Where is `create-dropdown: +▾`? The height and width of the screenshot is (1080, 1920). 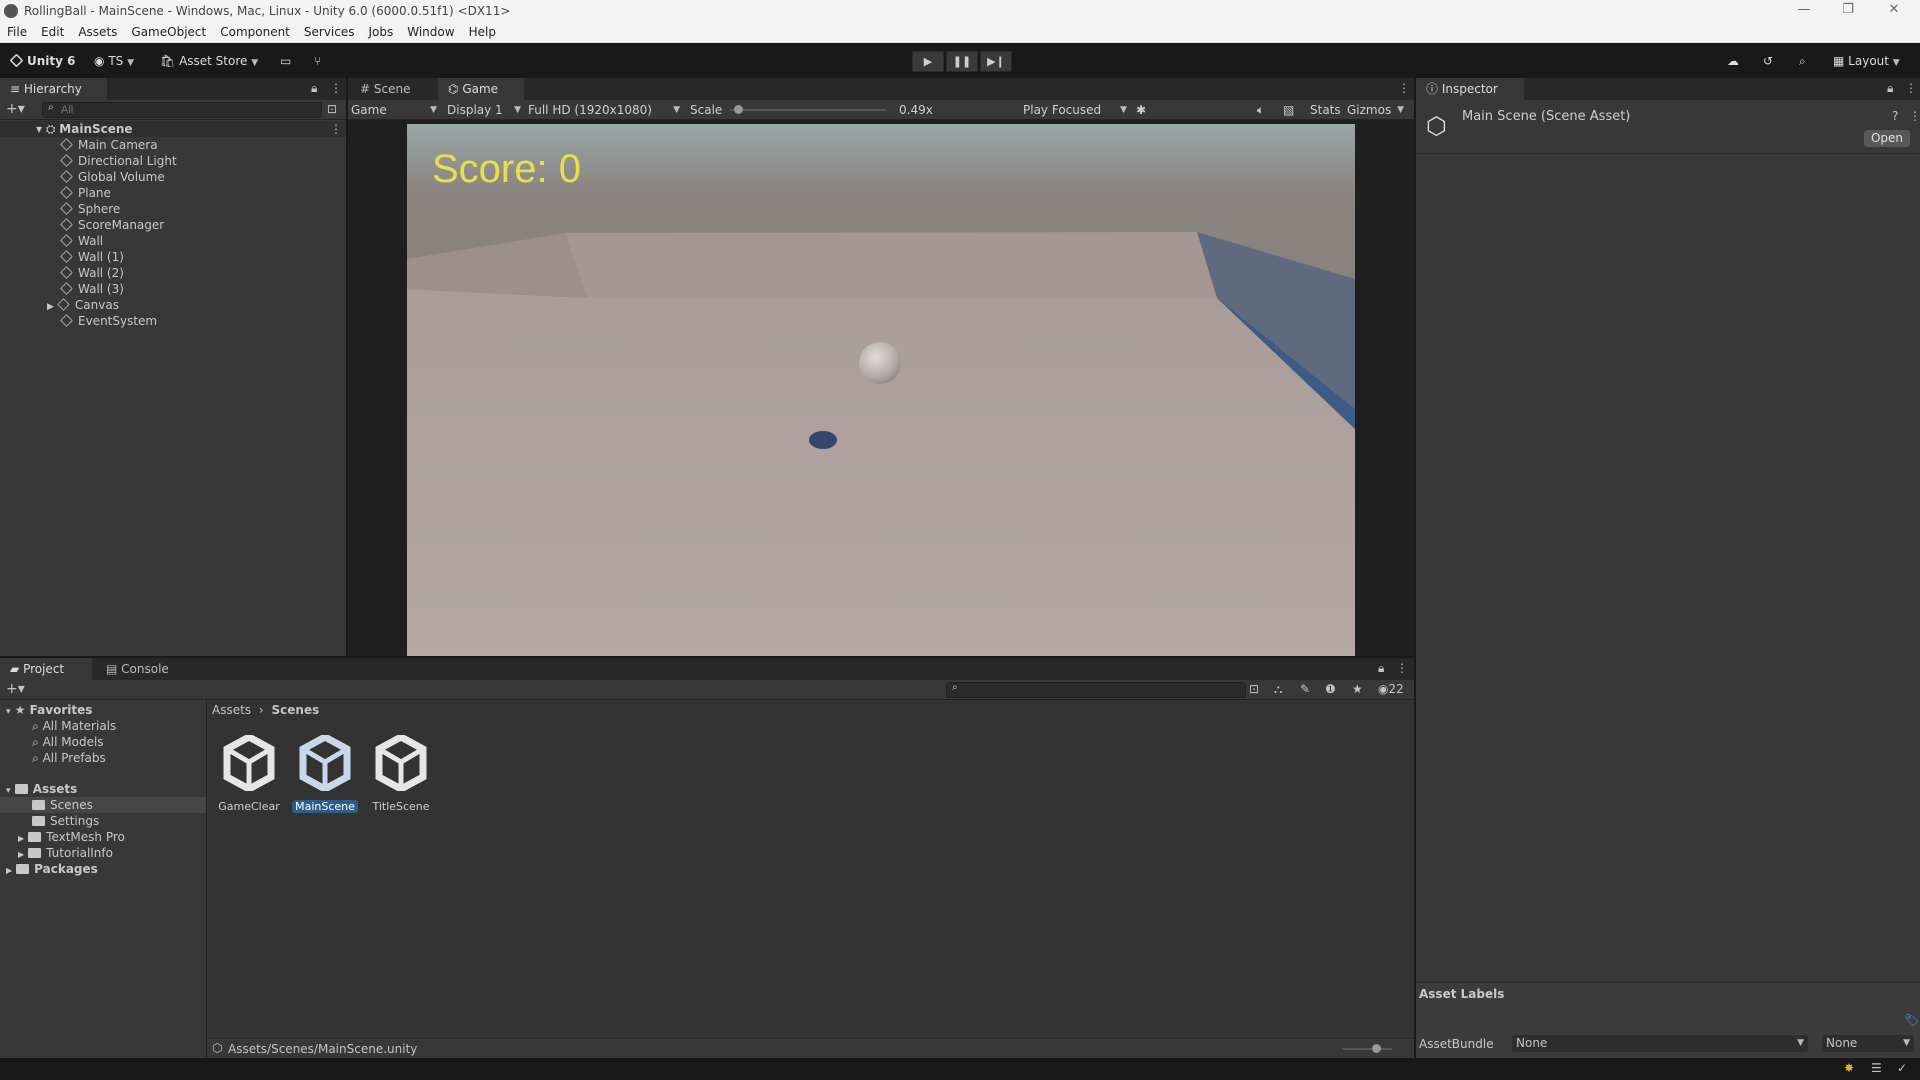
create-dropdown: +▾ is located at coordinates (15, 689).